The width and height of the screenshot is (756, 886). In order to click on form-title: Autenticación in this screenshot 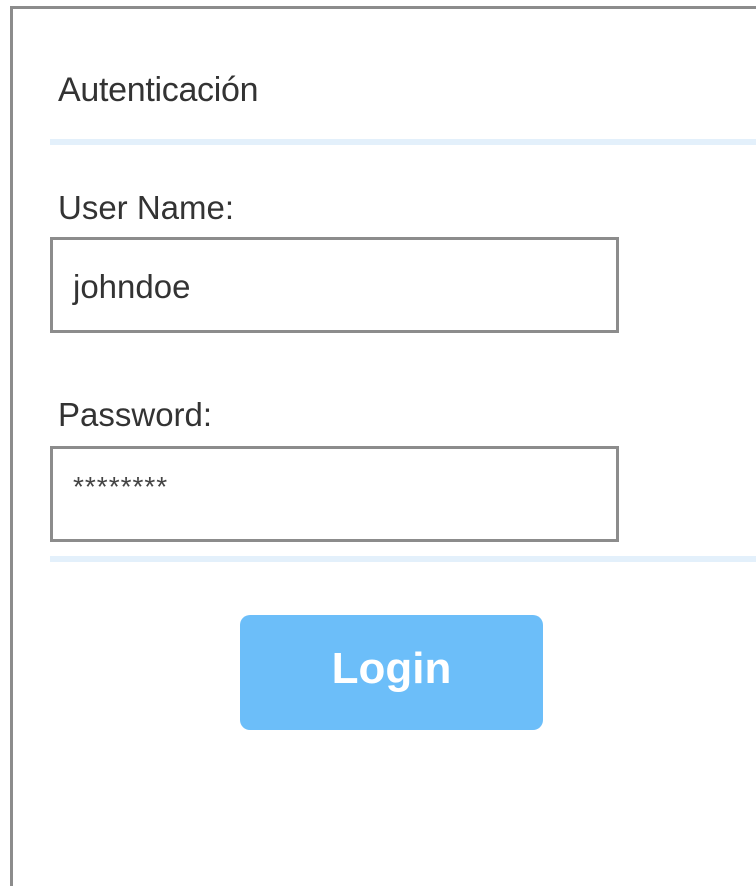, I will do `click(158, 90)`.